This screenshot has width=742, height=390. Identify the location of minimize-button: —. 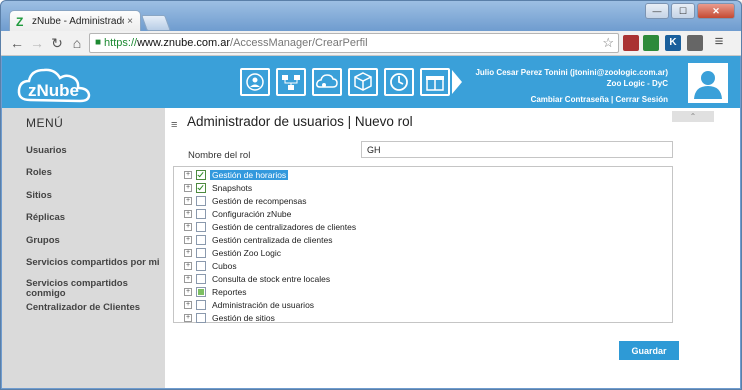
(657, 11).